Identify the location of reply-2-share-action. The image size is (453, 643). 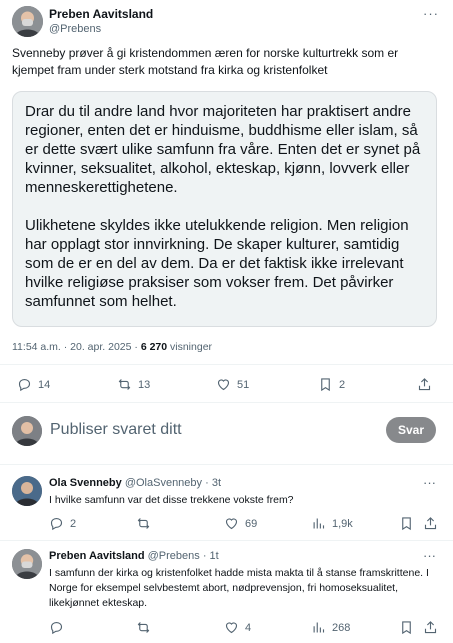
(430, 627).